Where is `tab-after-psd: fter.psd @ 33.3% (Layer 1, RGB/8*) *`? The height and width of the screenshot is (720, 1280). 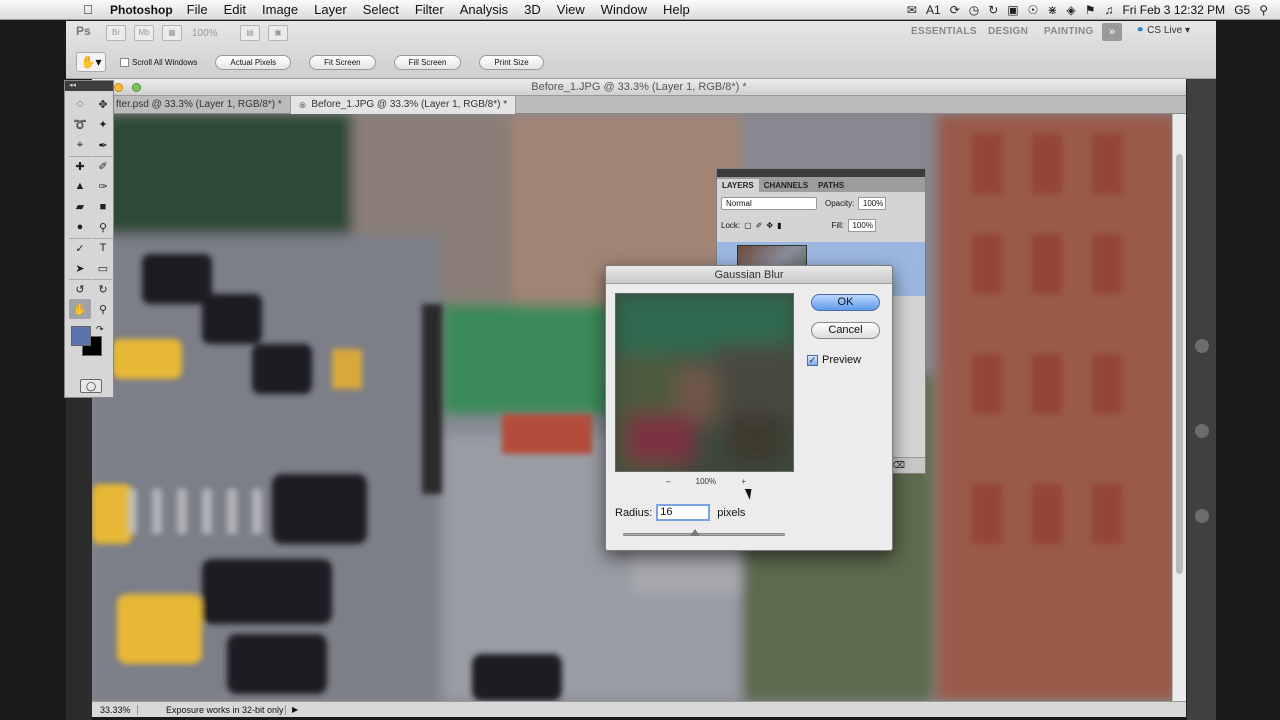
tab-after-psd: fter.psd @ 33.3% (Layer 1, RGB/8*) * is located at coordinates (191, 105).